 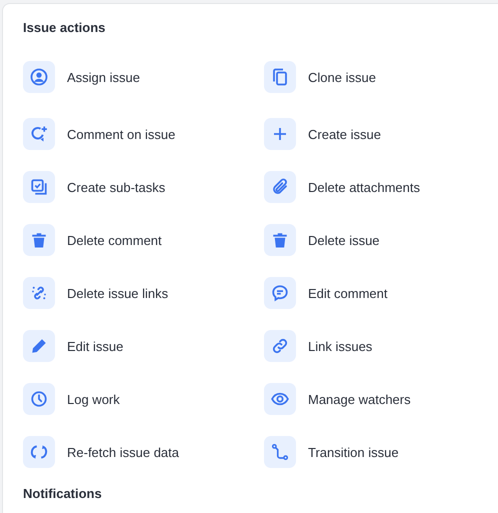 I want to click on comment-plus-icon, so click(x=39, y=134).